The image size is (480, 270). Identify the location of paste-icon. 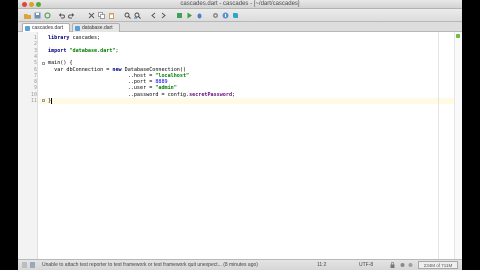
(111, 15).